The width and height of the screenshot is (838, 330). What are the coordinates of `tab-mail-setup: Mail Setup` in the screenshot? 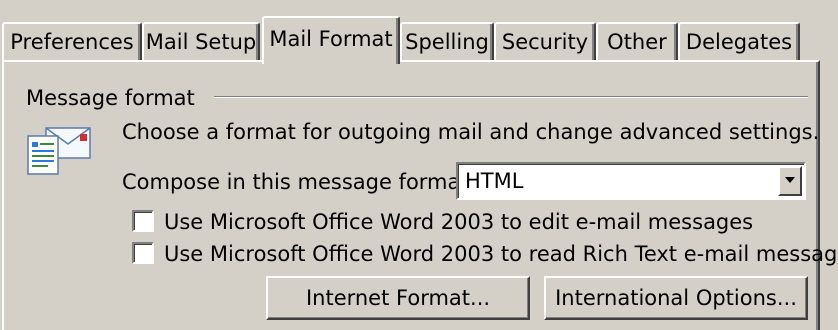 It's located at (201, 41).